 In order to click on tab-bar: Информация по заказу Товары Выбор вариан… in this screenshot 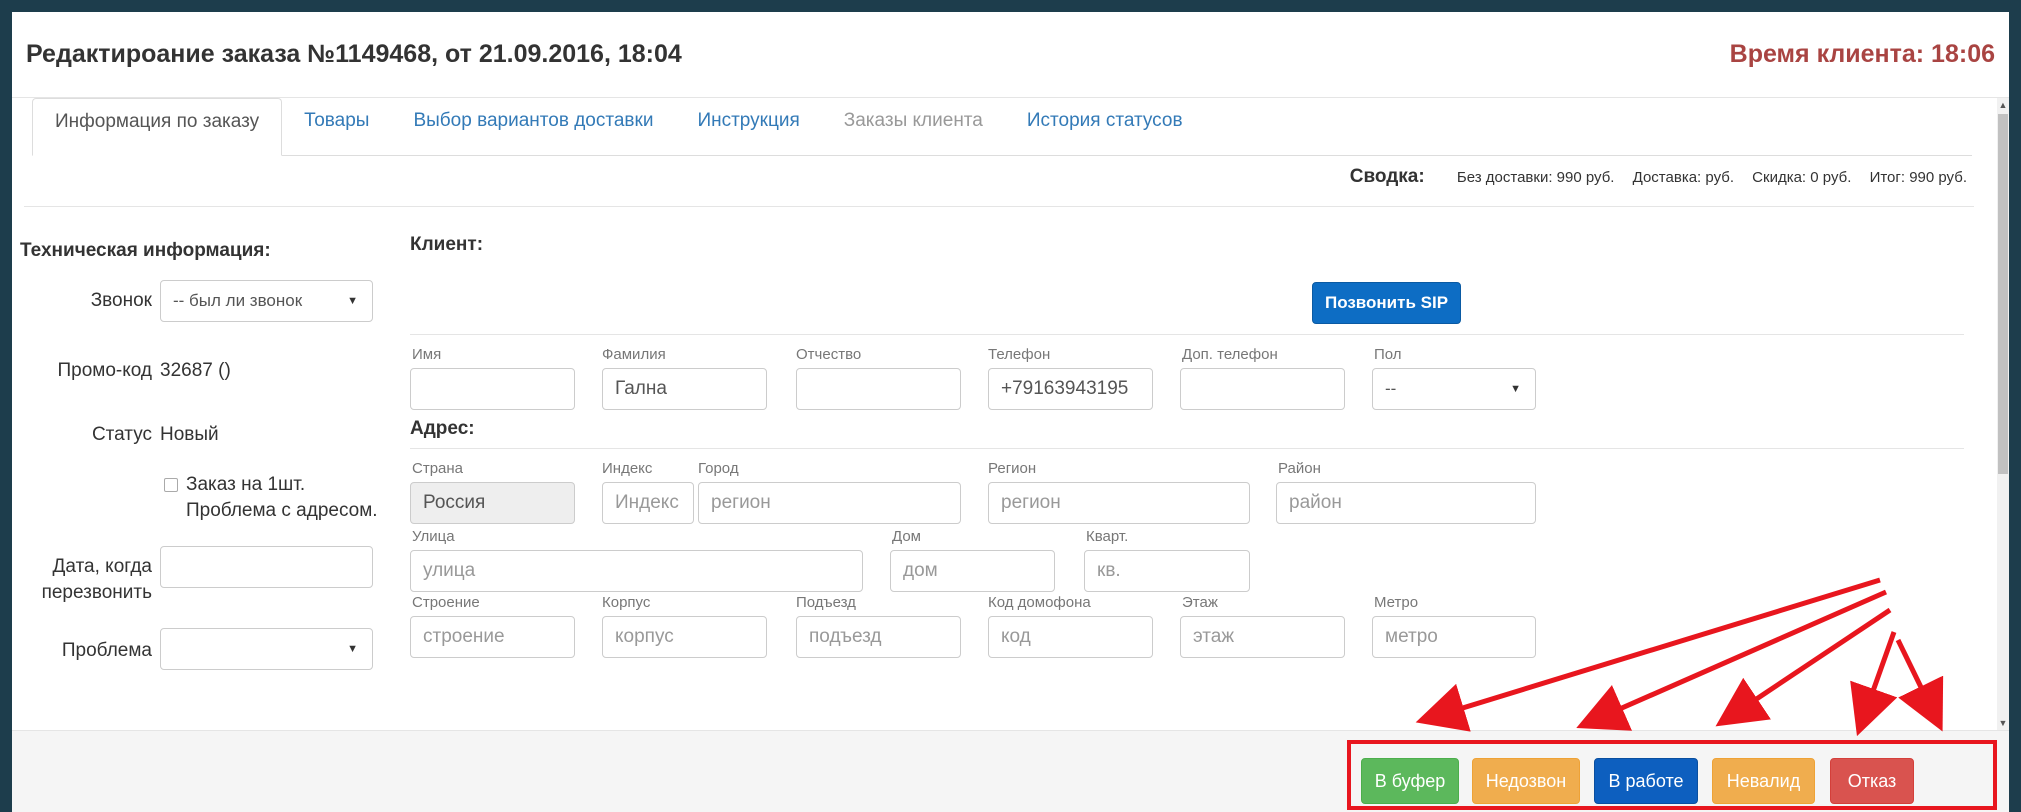, I will do `click(1002, 127)`.